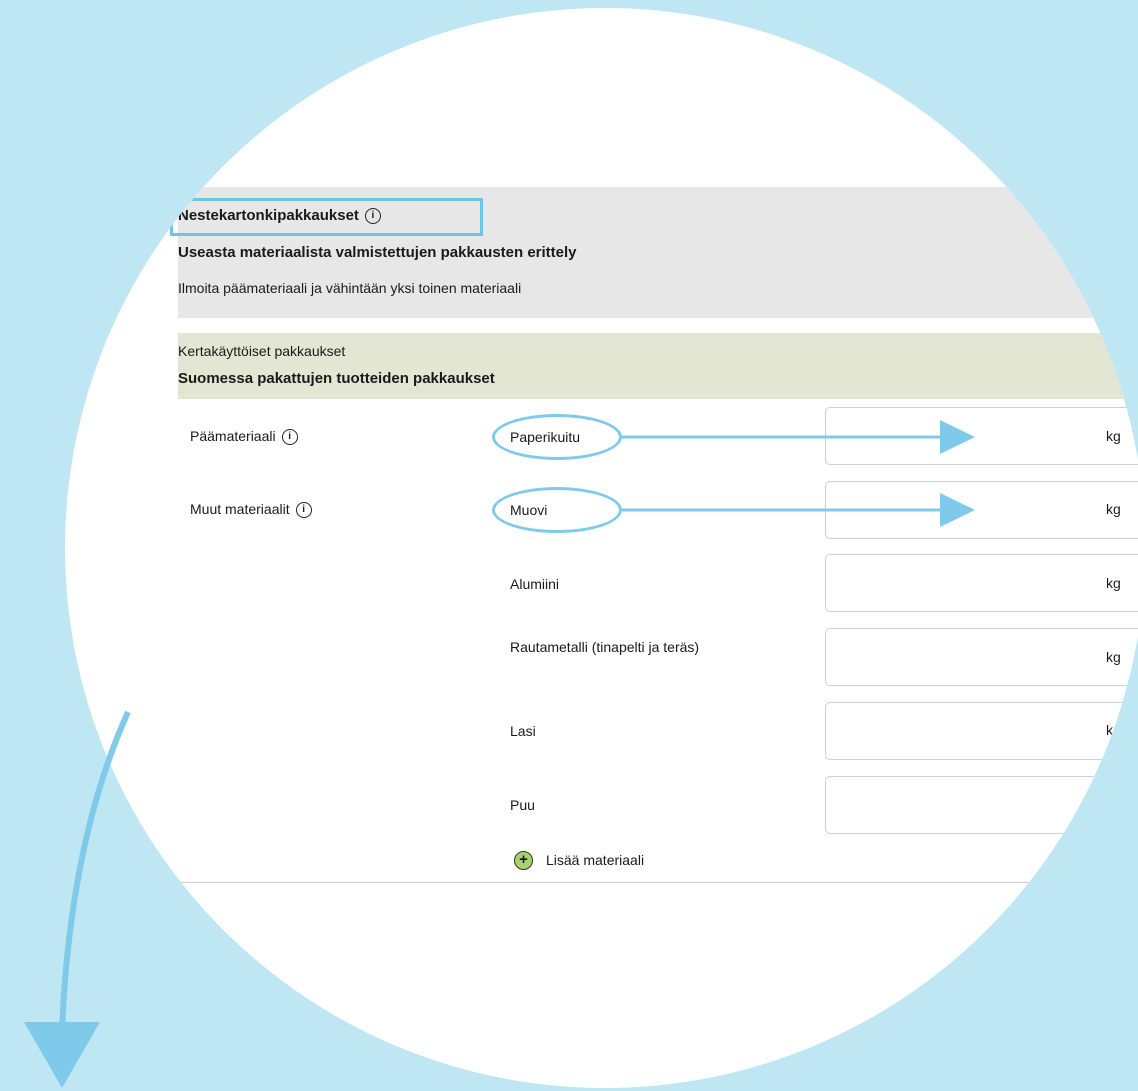  Describe the element at coordinates (95, 870) in the screenshot. I see `curved-arrow-line` at that location.